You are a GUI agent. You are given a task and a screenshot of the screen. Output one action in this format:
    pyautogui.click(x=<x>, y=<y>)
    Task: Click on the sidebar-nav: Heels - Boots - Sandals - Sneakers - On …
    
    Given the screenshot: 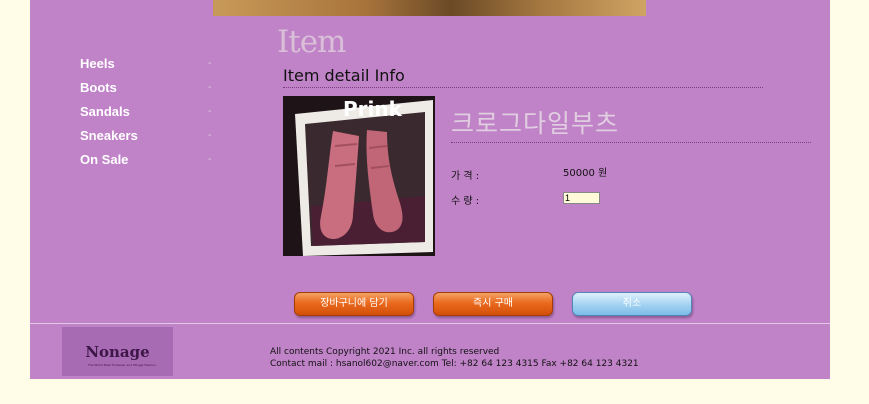 What is the action you would take?
    pyautogui.click(x=150, y=116)
    